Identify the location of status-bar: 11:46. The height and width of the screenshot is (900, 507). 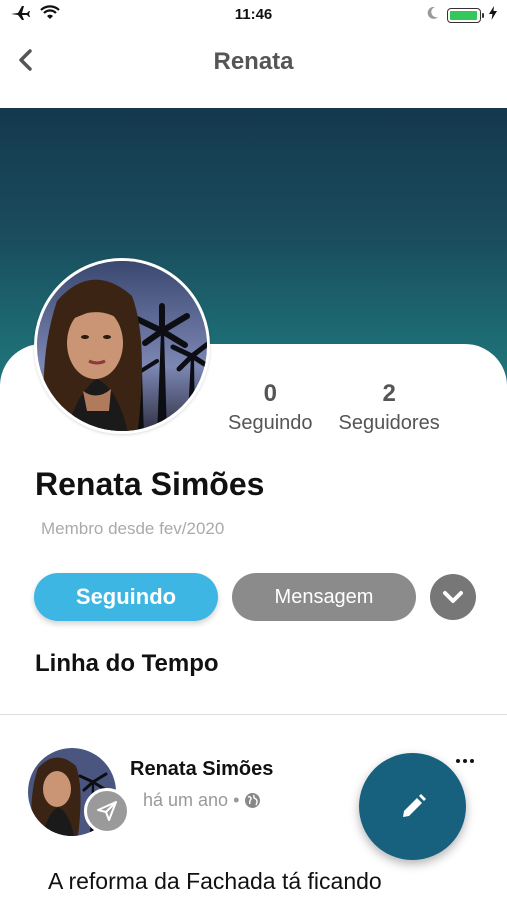
(253, 15).